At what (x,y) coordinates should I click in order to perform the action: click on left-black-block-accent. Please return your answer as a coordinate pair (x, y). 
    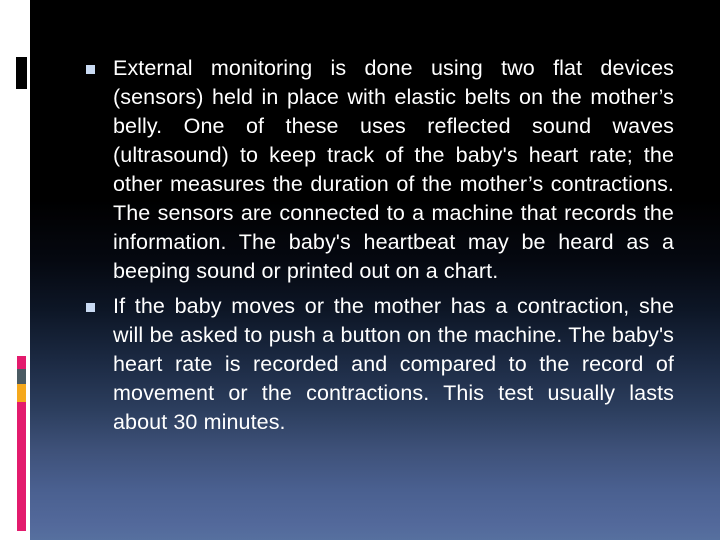
    Looking at the image, I should click on (21, 73).